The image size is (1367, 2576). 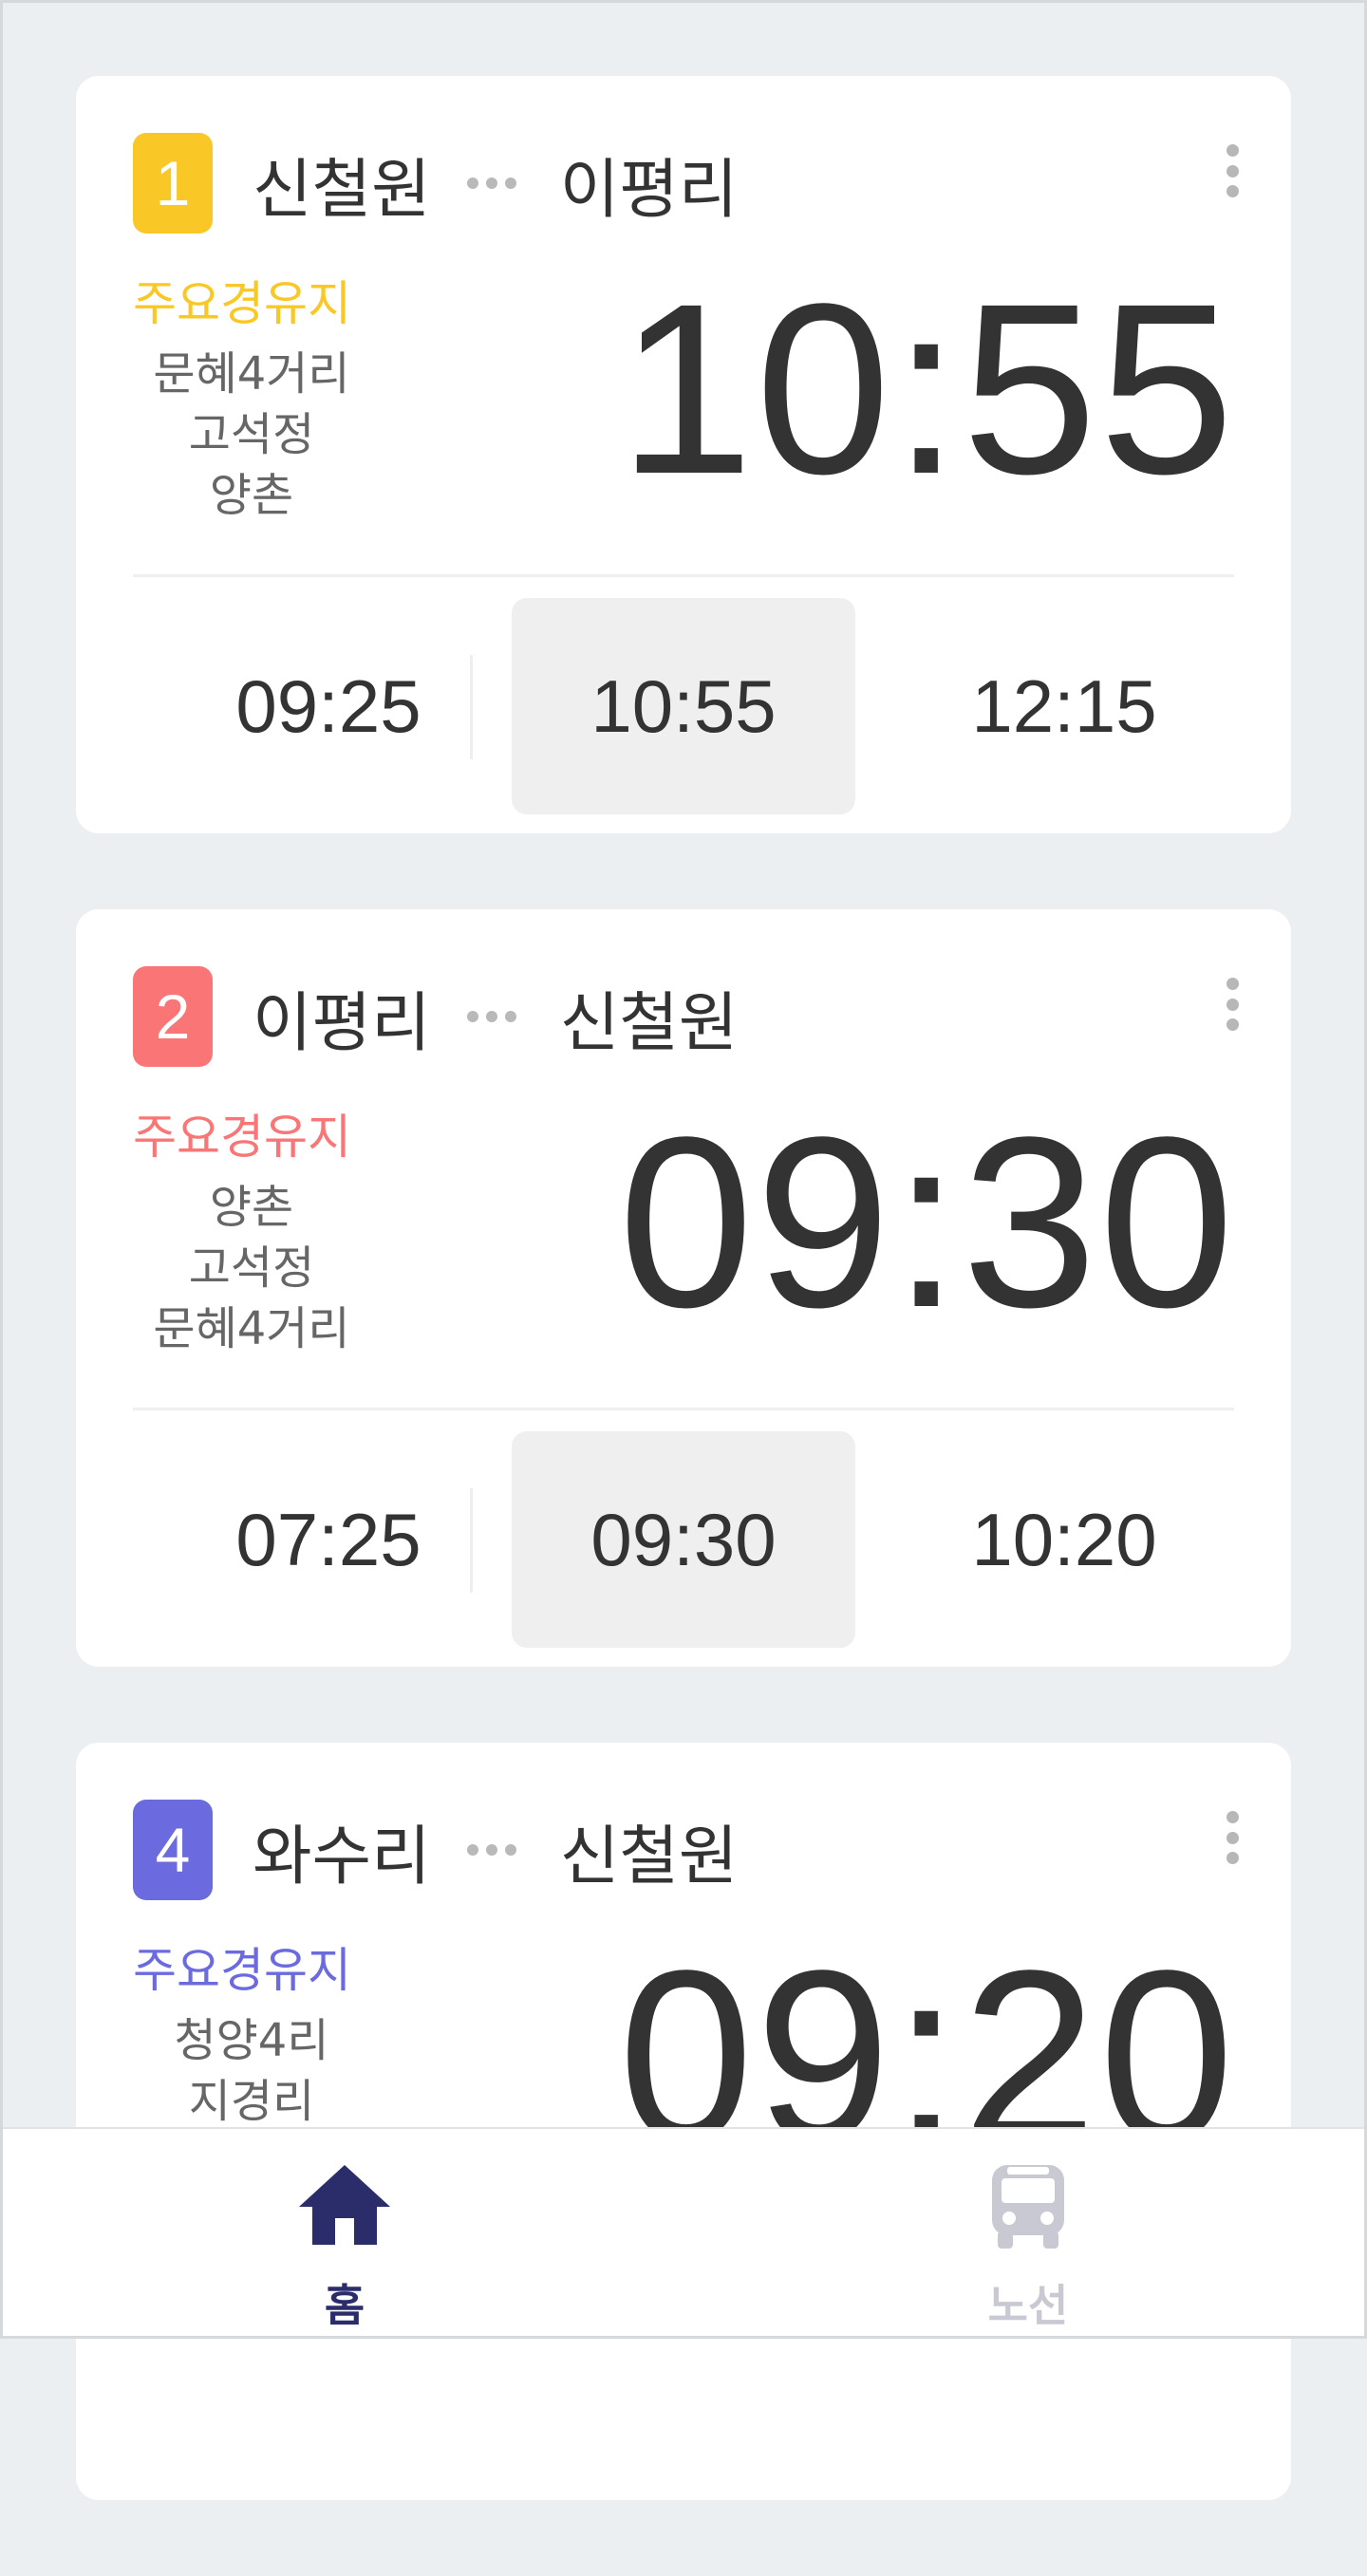 I want to click on home-icon, so click(x=344, y=2205).